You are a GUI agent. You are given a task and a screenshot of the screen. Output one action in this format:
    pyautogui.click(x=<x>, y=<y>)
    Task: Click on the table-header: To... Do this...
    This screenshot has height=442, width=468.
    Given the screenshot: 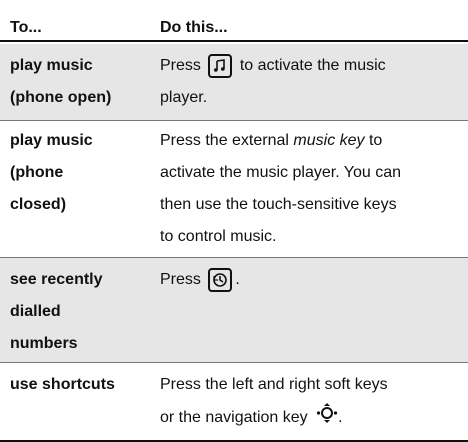 What is the action you would take?
    pyautogui.click(x=234, y=21)
    